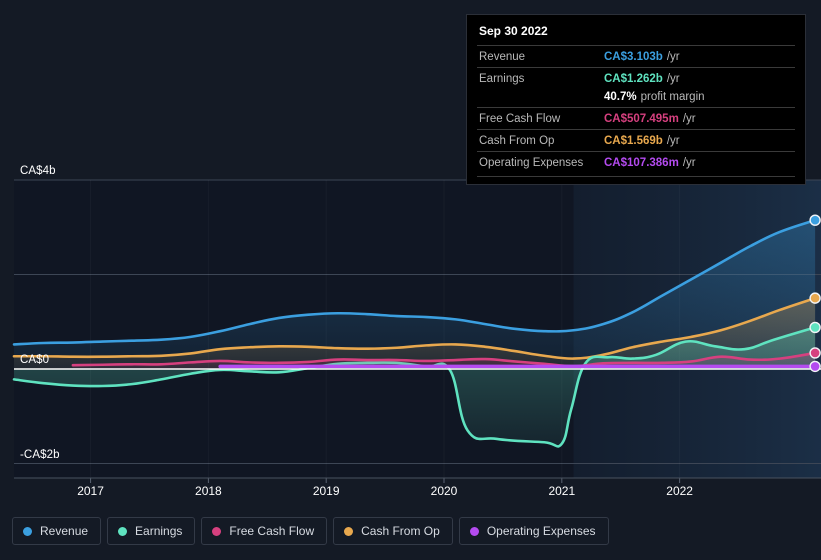 The width and height of the screenshot is (821, 560). I want to click on tooltip-row: Cash From Op CA$1.569b/yr, so click(636, 140).